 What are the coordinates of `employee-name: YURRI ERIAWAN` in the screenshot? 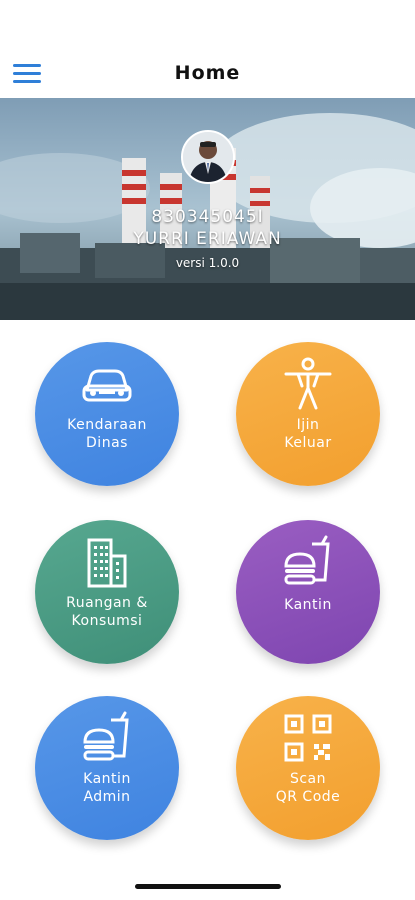 It's located at (207, 239).